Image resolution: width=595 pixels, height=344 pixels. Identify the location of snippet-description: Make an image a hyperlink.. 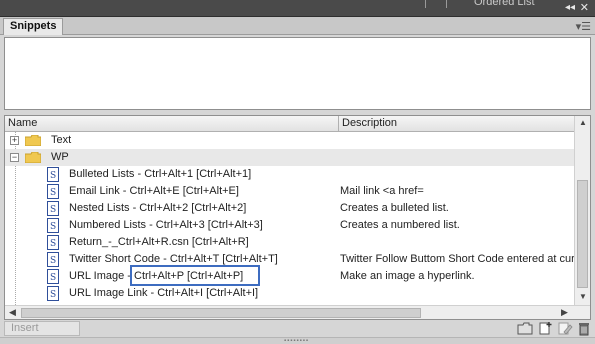
(407, 276).